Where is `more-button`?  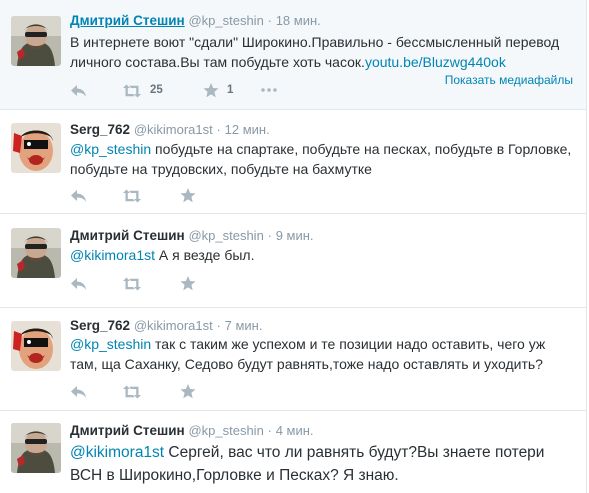
more-button is located at coordinates (269, 90).